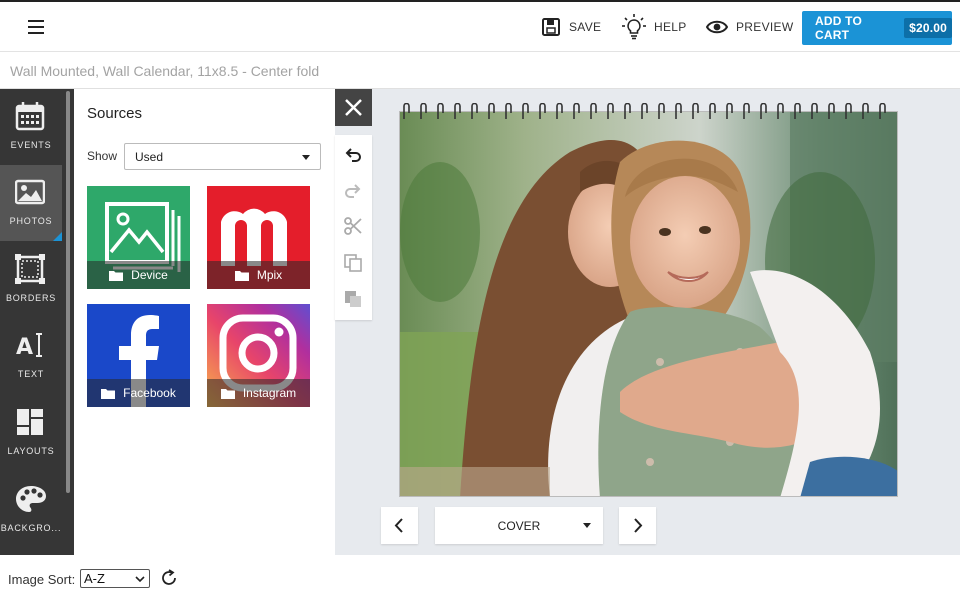 The image size is (960, 594). What do you see at coordinates (115, 113) in the screenshot?
I see `sources-title: Sources` at bounding box center [115, 113].